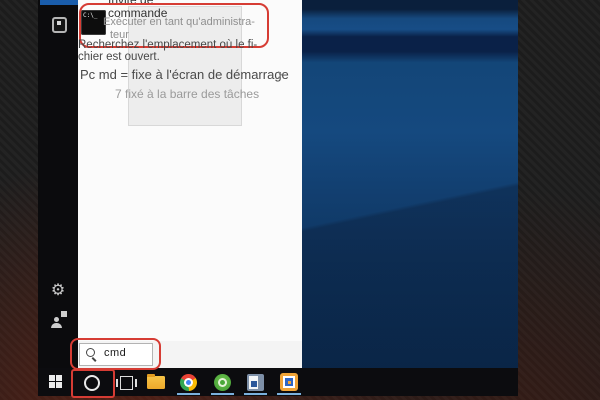  Describe the element at coordinates (56, 325) in the screenshot. I see `people-icon-body` at that location.